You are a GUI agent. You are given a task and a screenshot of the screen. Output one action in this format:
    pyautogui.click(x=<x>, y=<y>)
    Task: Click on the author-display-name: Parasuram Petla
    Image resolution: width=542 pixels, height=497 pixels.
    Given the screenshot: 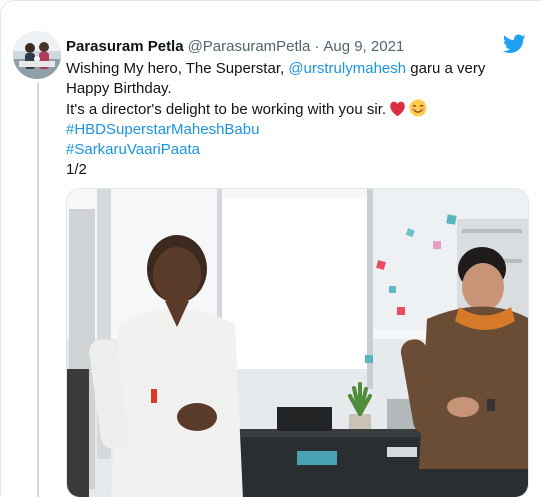 What is the action you would take?
    pyautogui.click(x=125, y=46)
    